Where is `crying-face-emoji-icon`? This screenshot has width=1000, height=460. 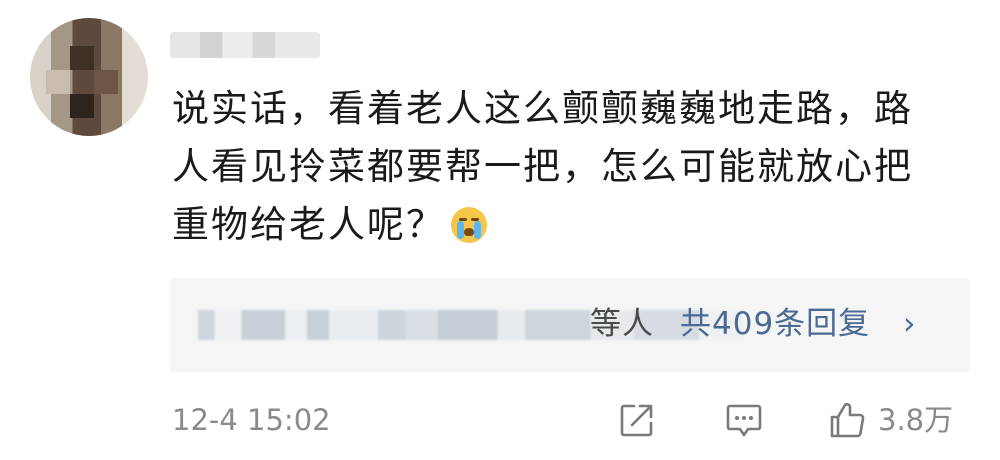 crying-face-emoji-icon is located at coordinates (469, 225).